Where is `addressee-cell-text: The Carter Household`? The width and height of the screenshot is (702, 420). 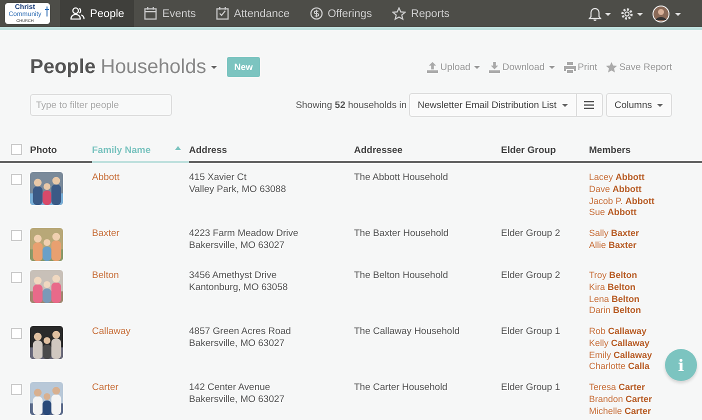
addressee-cell-text: The Carter Household is located at coordinates (401, 388).